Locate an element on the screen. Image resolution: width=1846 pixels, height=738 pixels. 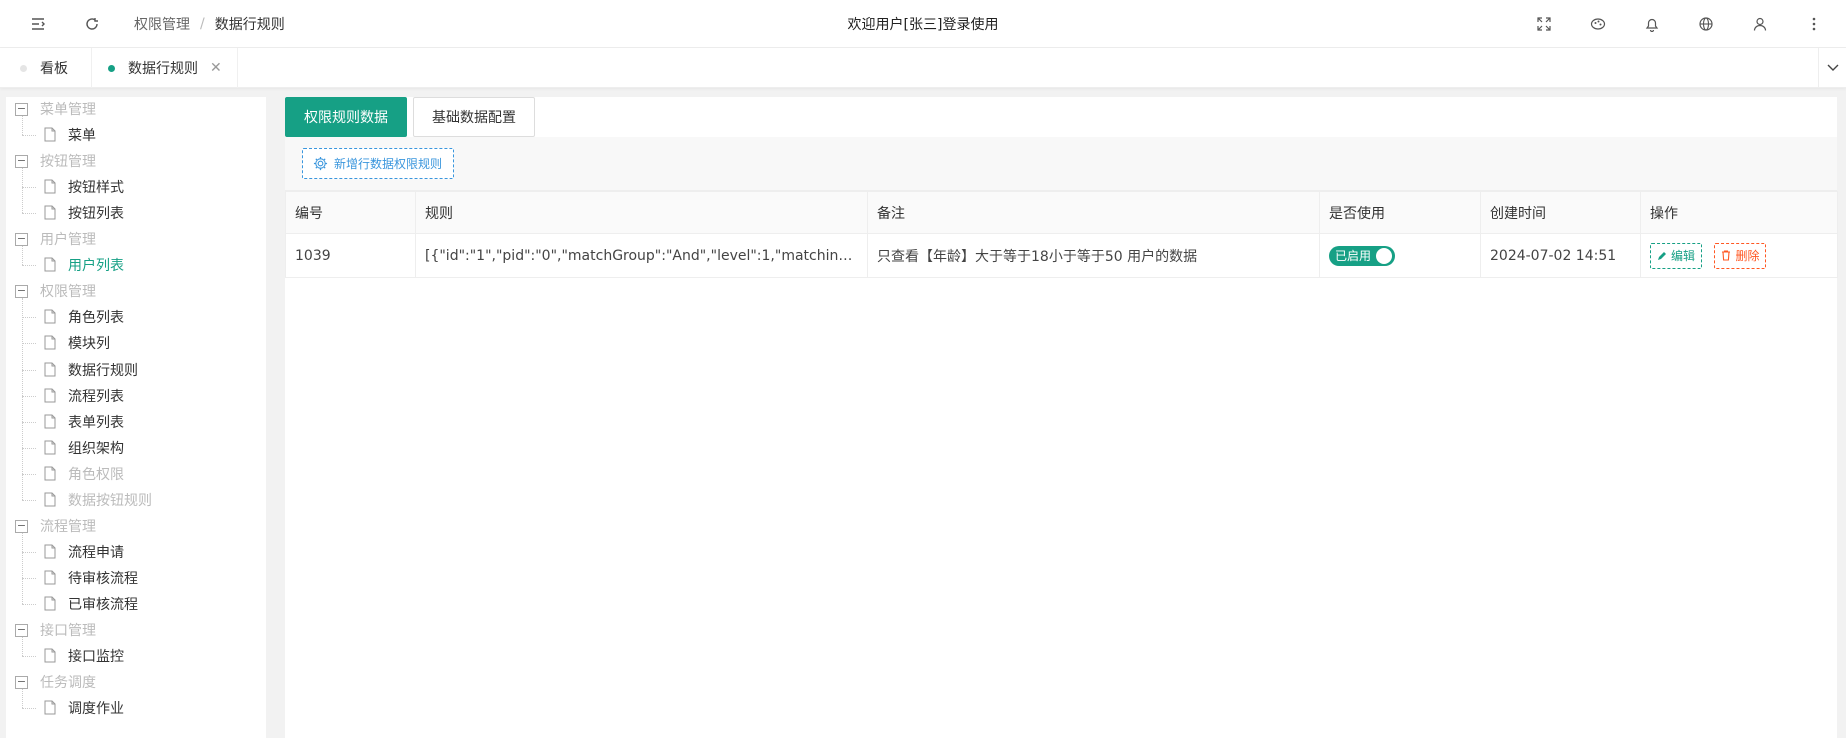
tree-leaf-label: 已审核流程 is located at coordinates (103, 604).